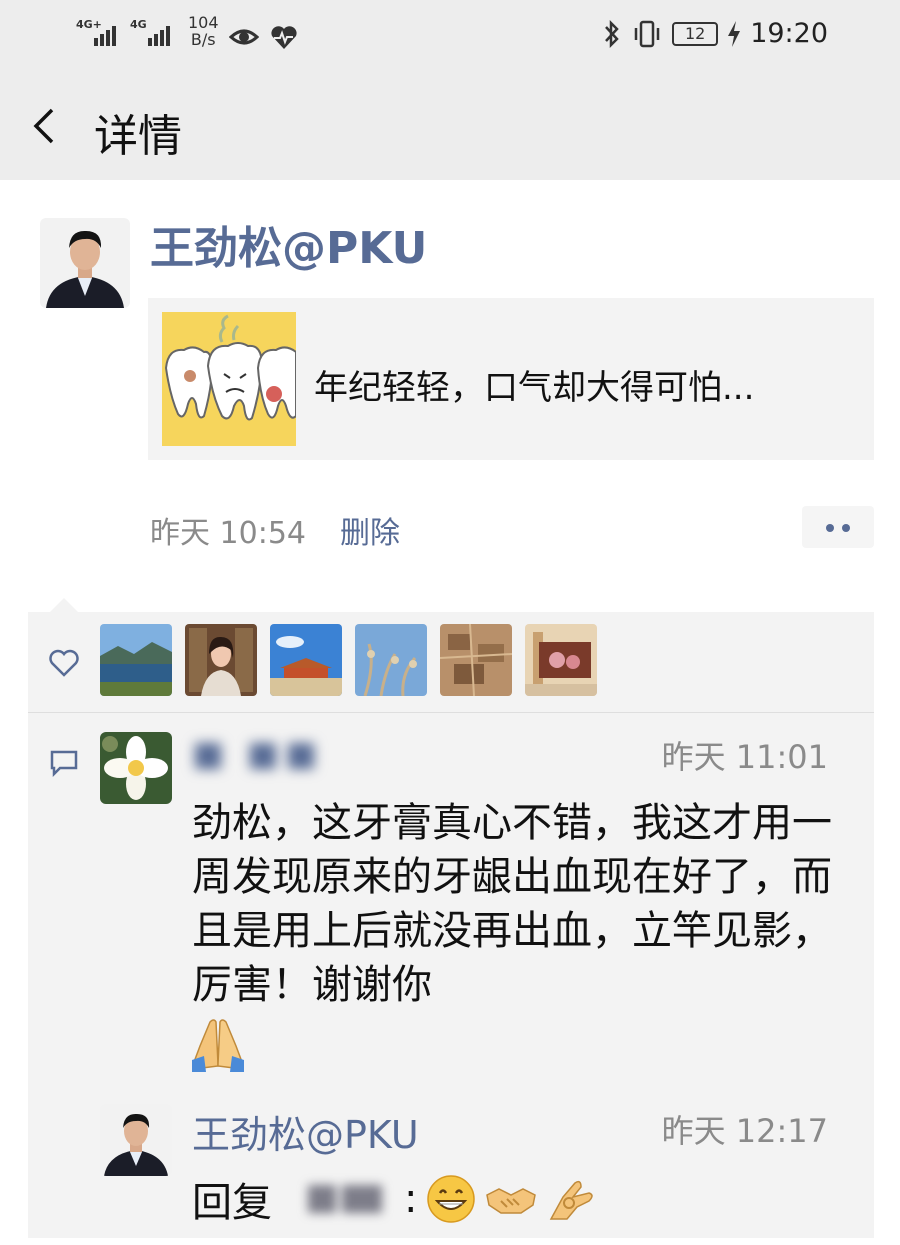 This screenshot has width=900, height=1245. Describe the element at coordinates (734, 33) in the screenshot. I see `charging-icon` at that location.